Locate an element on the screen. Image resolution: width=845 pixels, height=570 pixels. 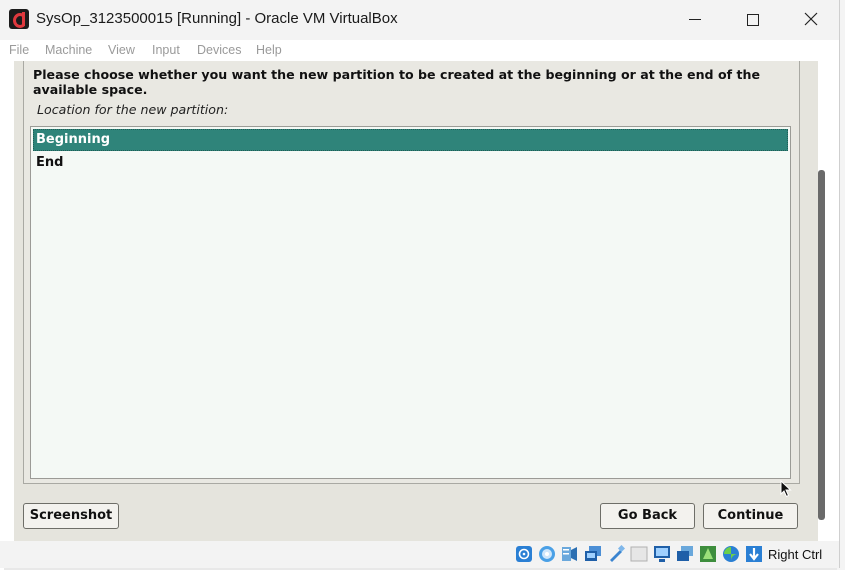
shared-folders-icon is located at coordinates (639, 554).